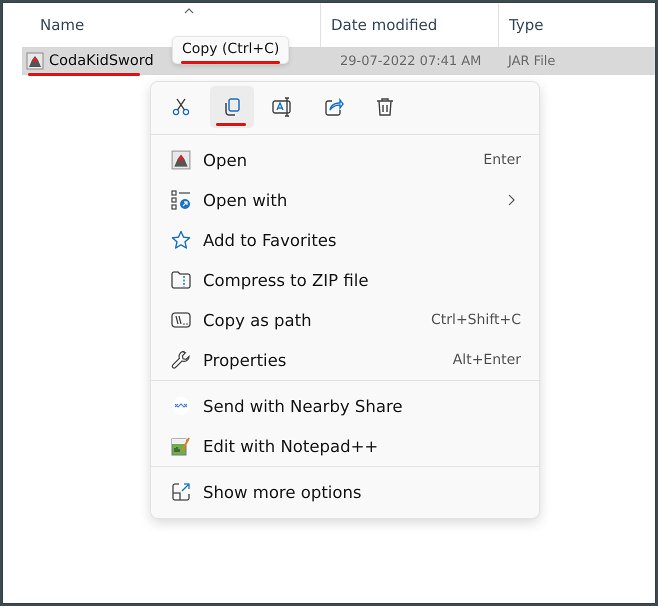 This screenshot has height=606, width=658. What do you see at coordinates (245, 360) in the screenshot?
I see `menu-item-label: Properties` at bounding box center [245, 360].